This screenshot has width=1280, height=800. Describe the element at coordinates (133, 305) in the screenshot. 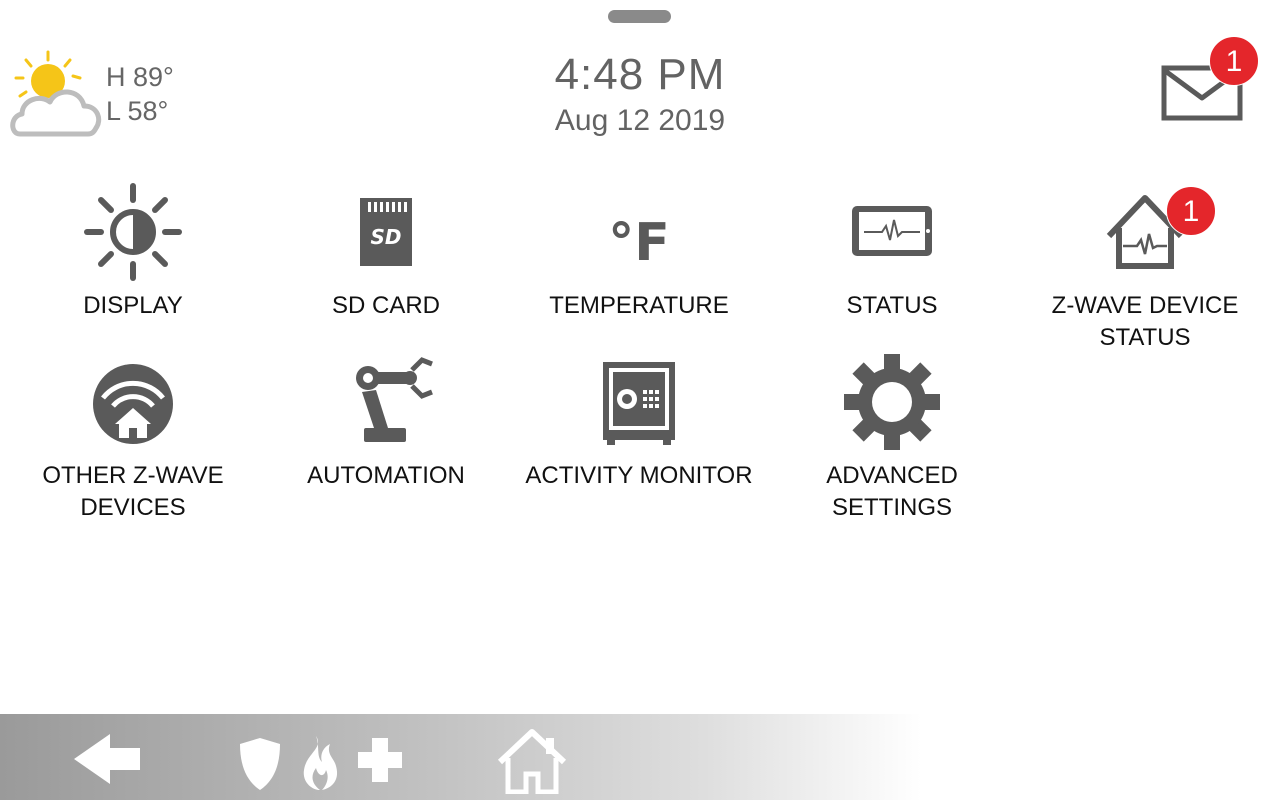

I see `tile-label: DISPLAY` at that location.